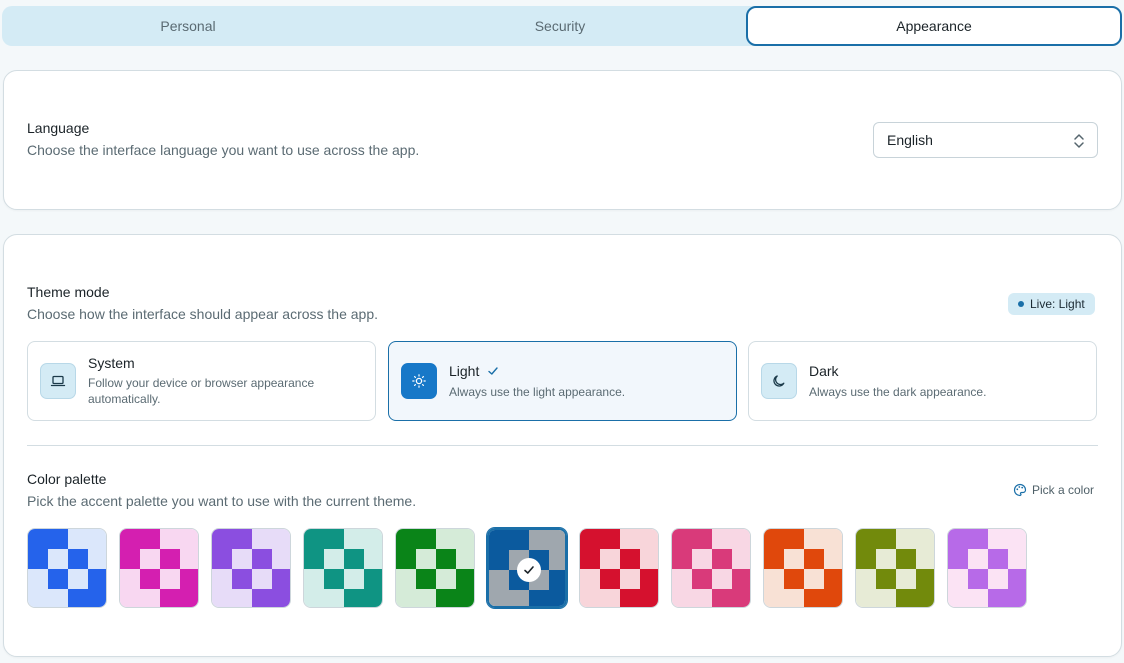  I want to click on theme-mode-light: Light Always use the light appearance., so click(562, 381).